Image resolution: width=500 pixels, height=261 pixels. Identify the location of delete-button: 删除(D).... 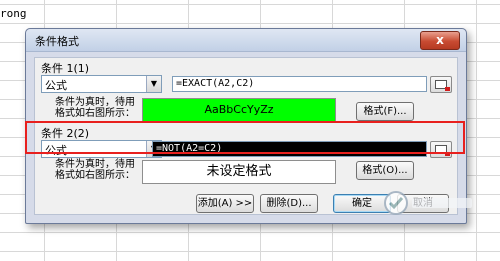
(289, 203).